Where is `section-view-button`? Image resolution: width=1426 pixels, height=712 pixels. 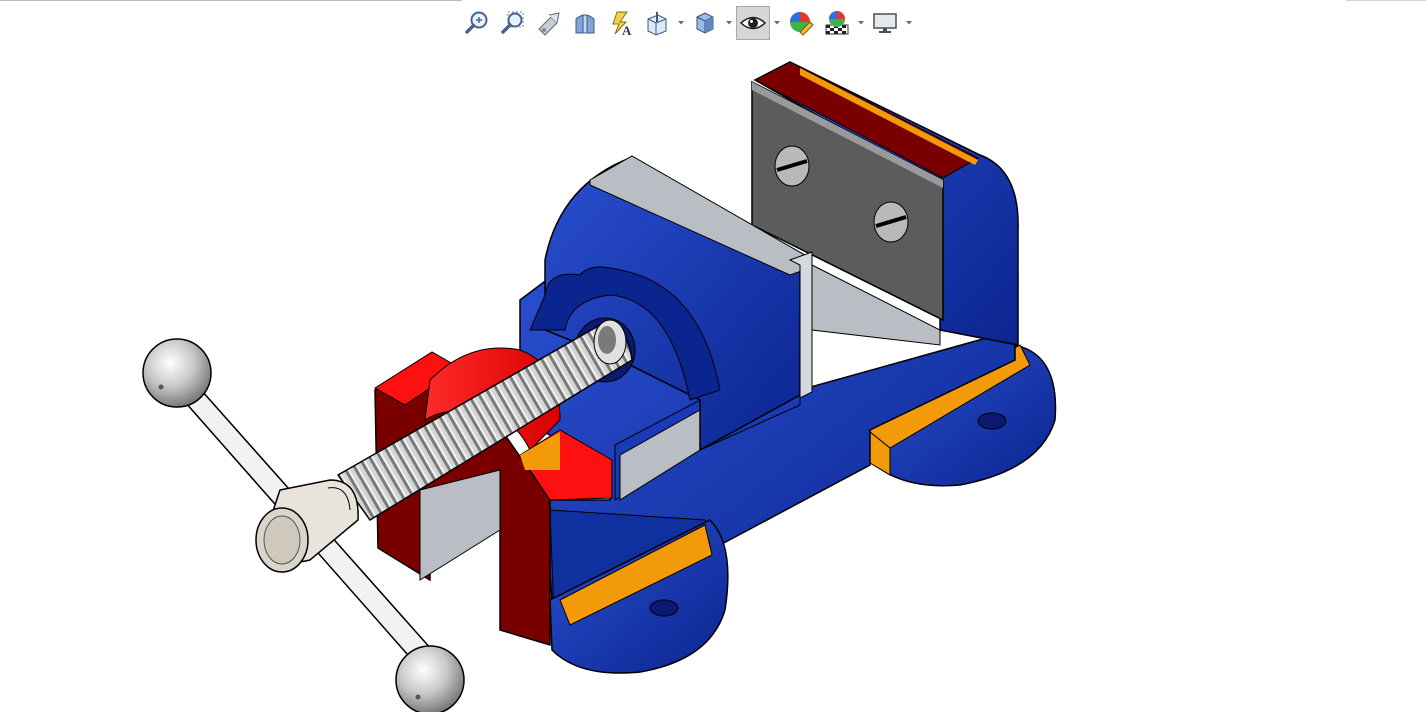
section-view-button is located at coordinates (585, 23).